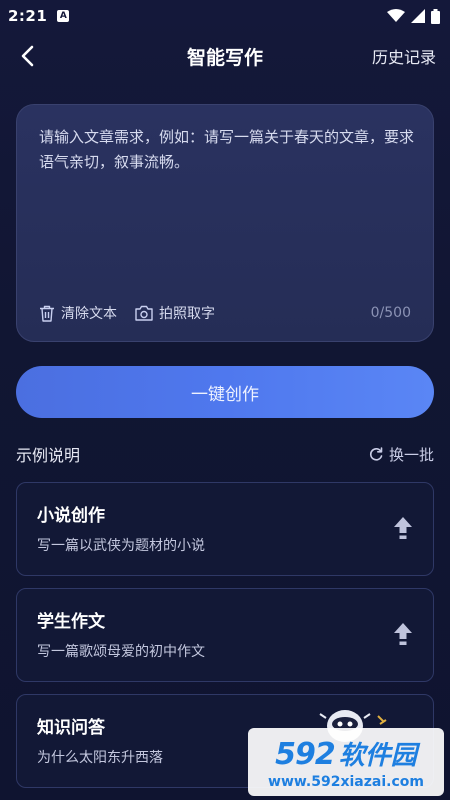 The height and width of the screenshot is (800, 450). What do you see at coordinates (225, 313) in the screenshot?
I see `input-toolbar: 清除文本 拍照取字 0/500` at bounding box center [225, 313].